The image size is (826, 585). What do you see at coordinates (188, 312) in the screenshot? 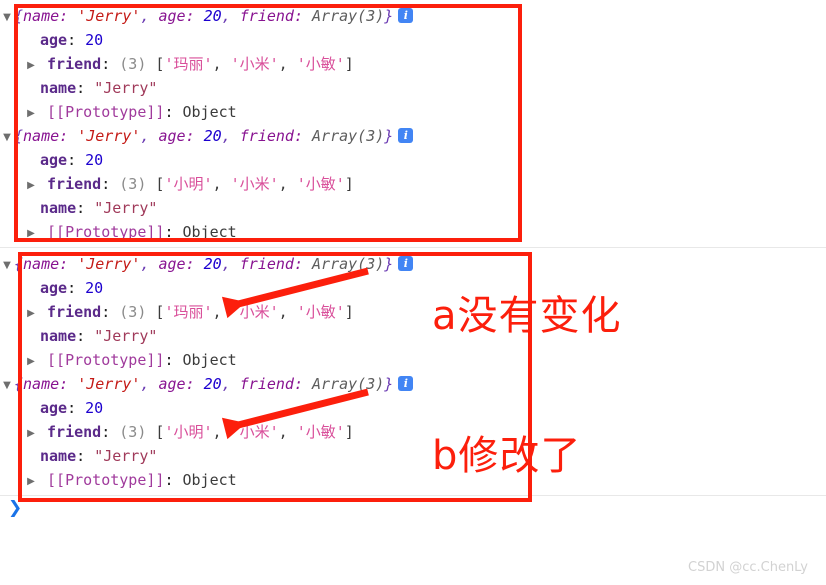
I see `array-item: '玛丽'` at bounding box center [188, 312].